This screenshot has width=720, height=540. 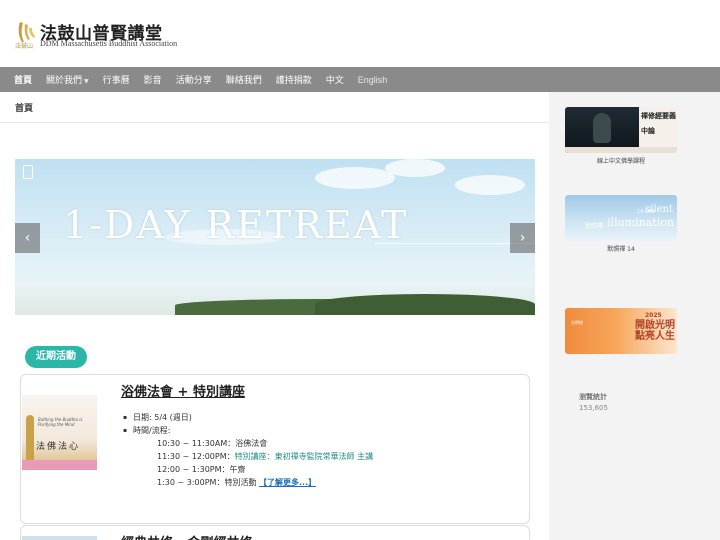 I want to click on nav-item-donate: 護持捐款, so click(x=294, y=79).